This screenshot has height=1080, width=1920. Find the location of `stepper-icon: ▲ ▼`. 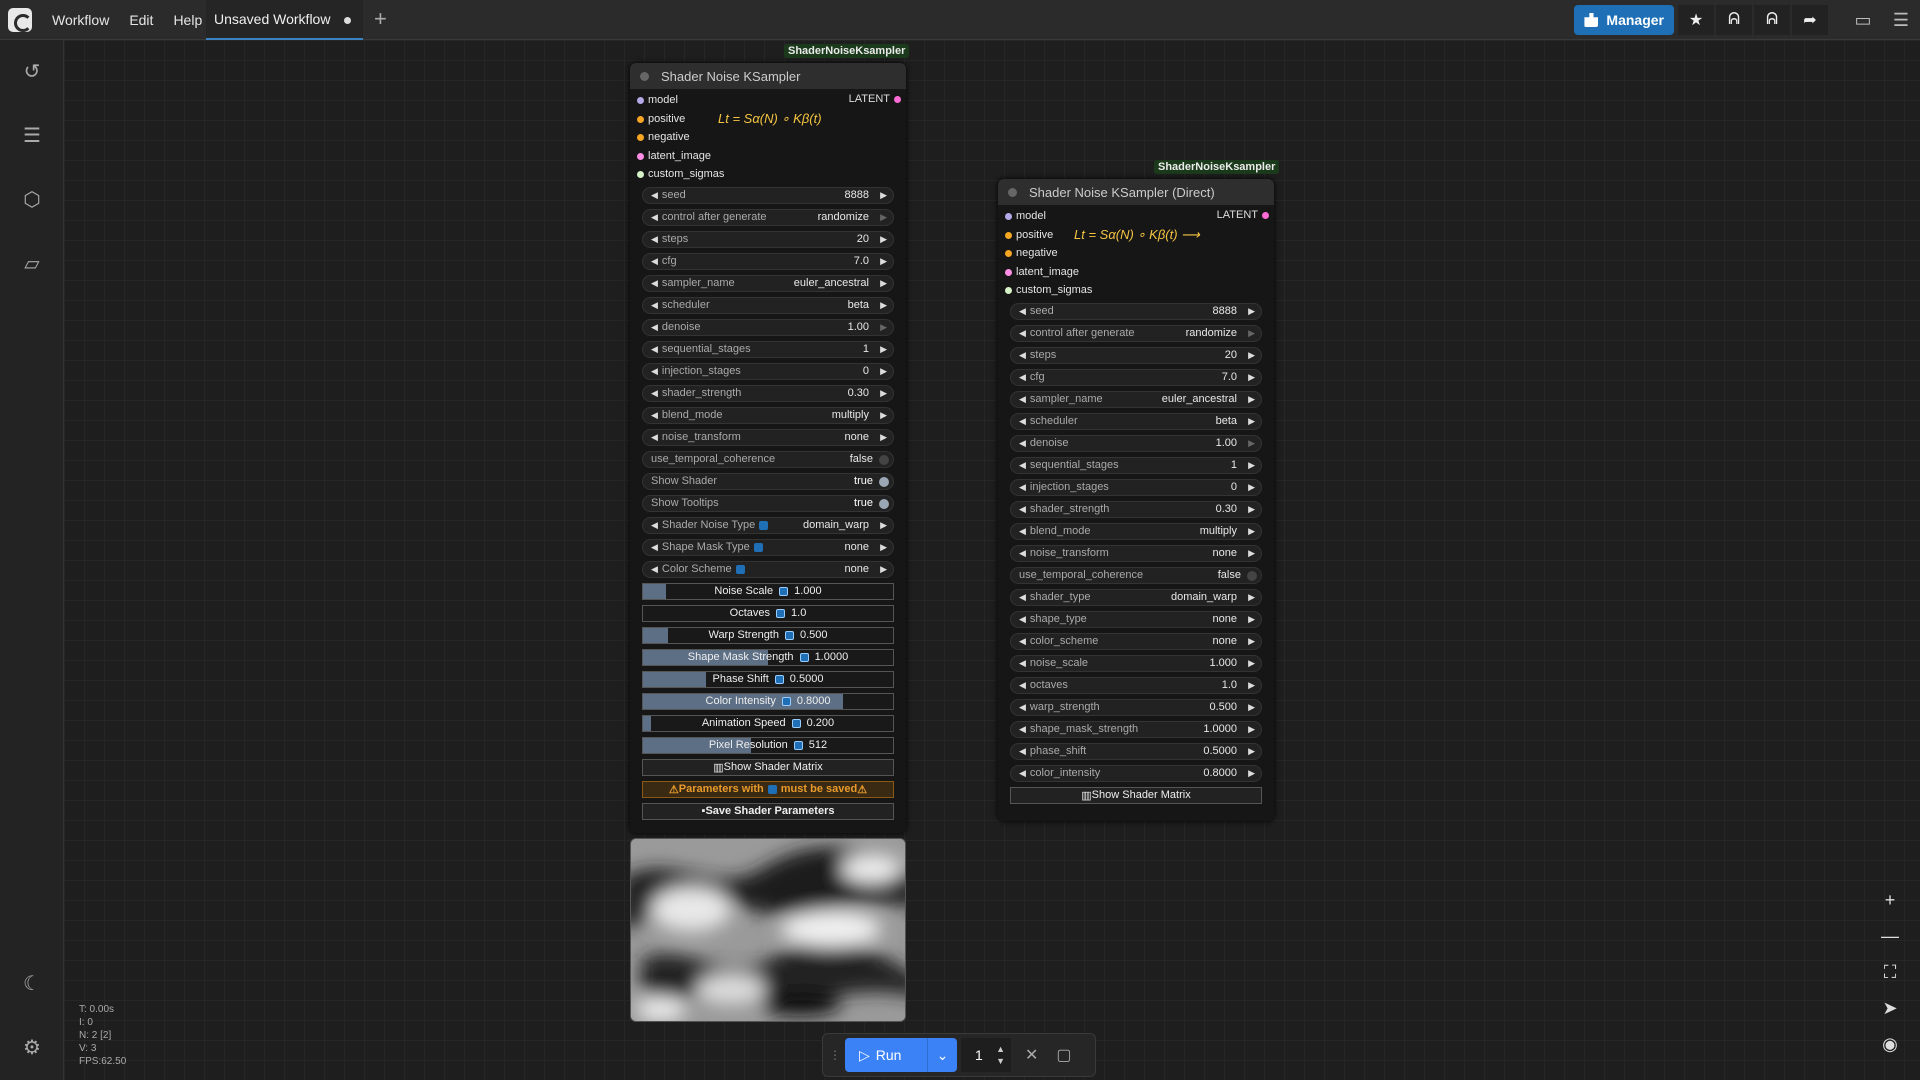

stepper-icon: ▲ ▼ is located at coordinates (1000, 1055).